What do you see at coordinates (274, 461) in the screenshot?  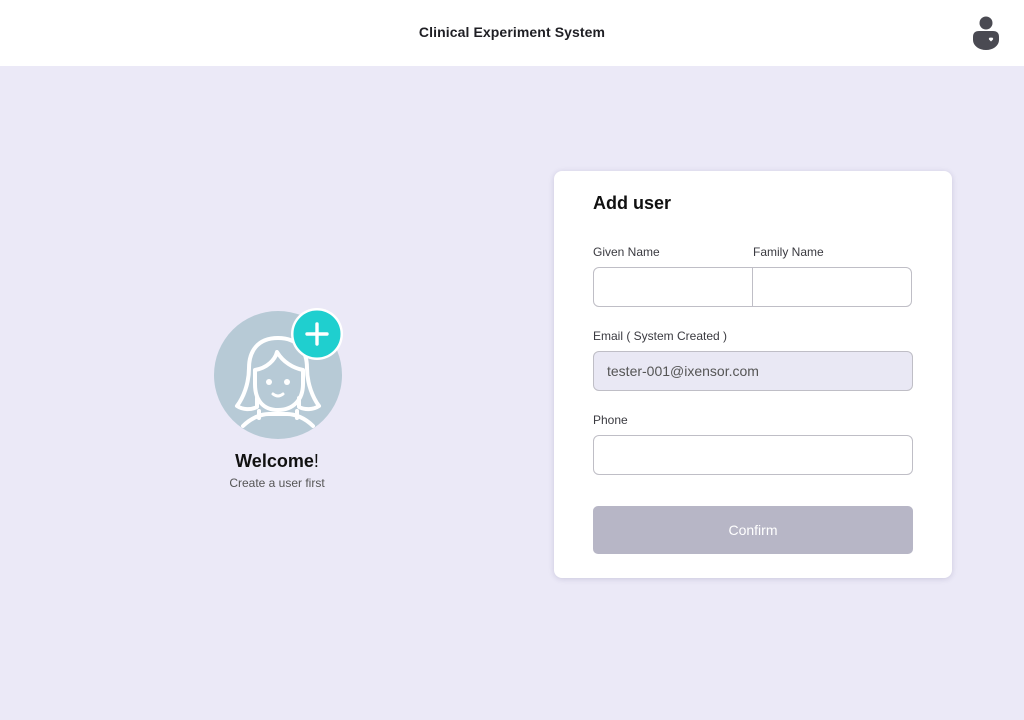 I see `welcome-greeting: Welcome` at bounding box center [274, 461].